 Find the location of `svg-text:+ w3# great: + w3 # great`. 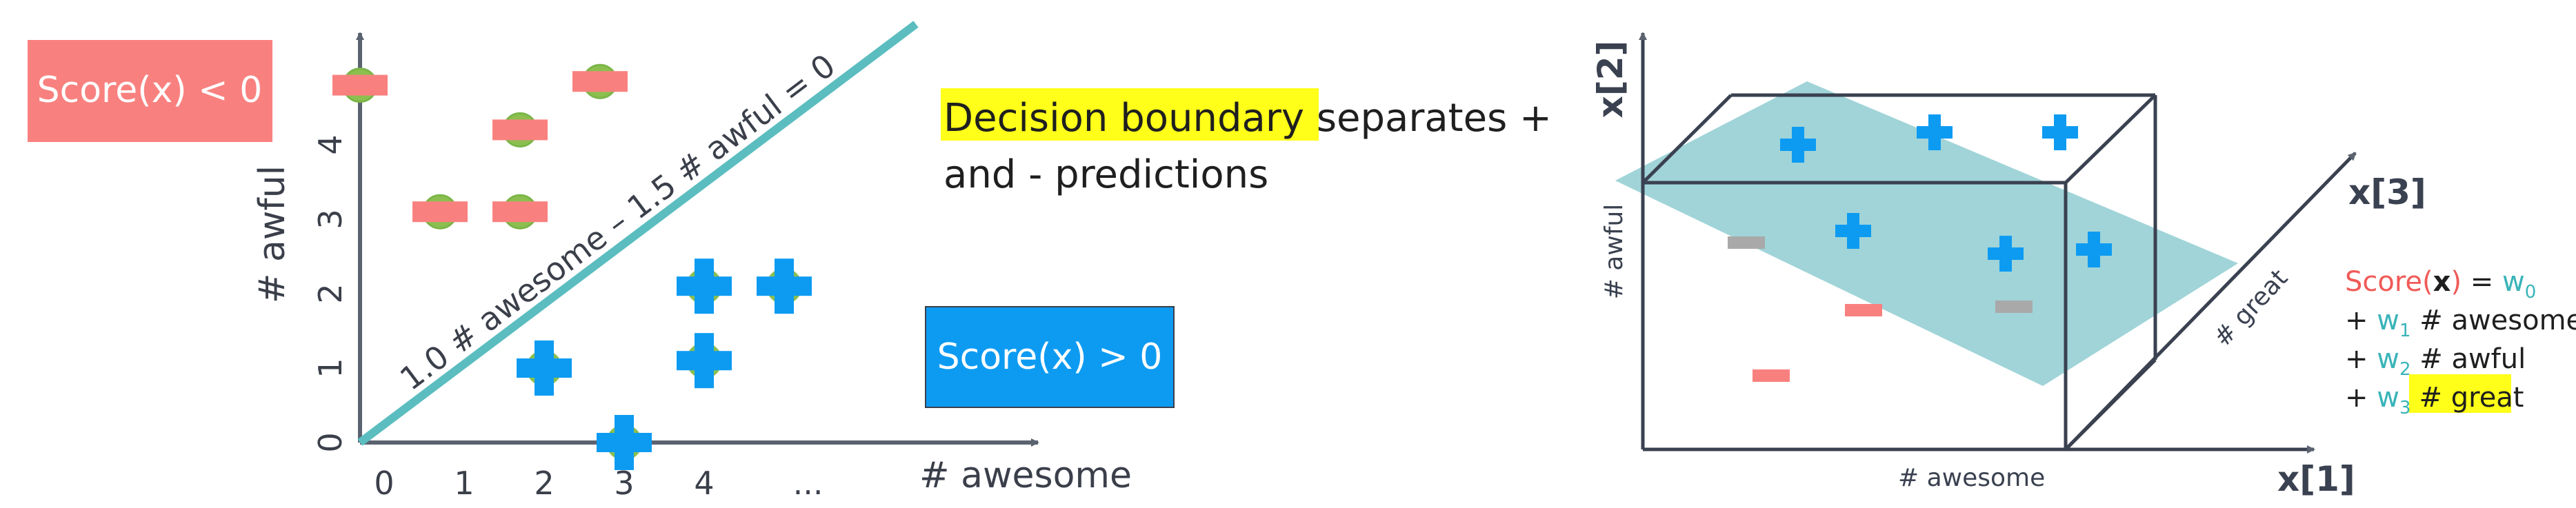

svg-text:+ w3# great: + w3 # great is located at coordinates (2434, 400).